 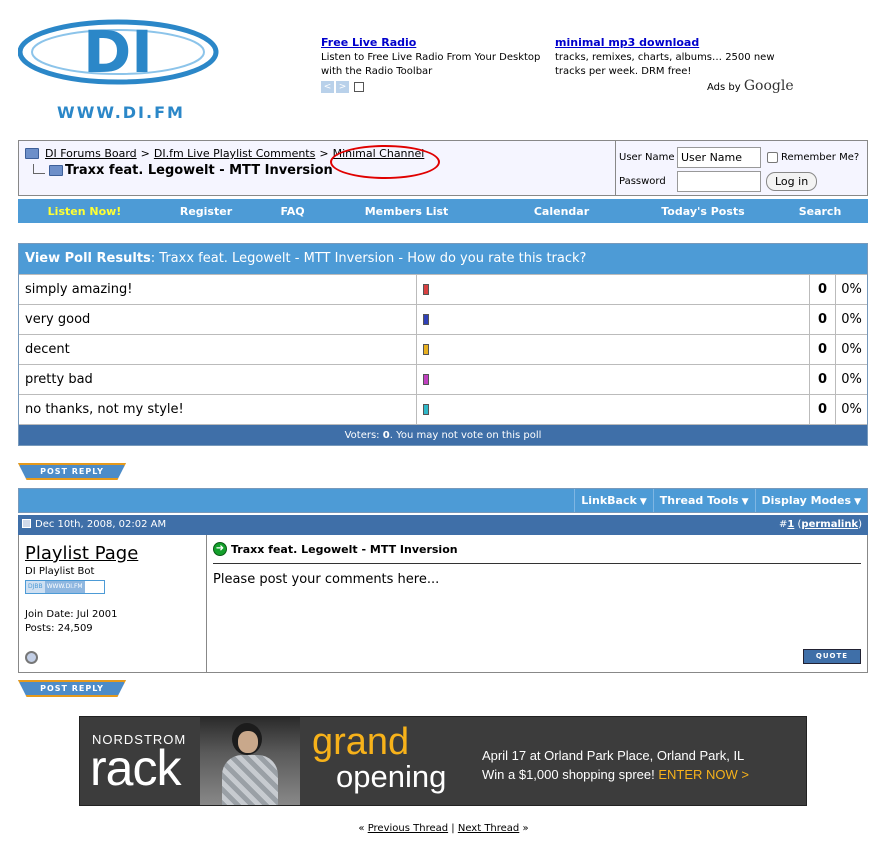 I want to click on breadcrumb-playlist-comments: DI.fm Live Playlist Comments, so click(x=234, y=153).